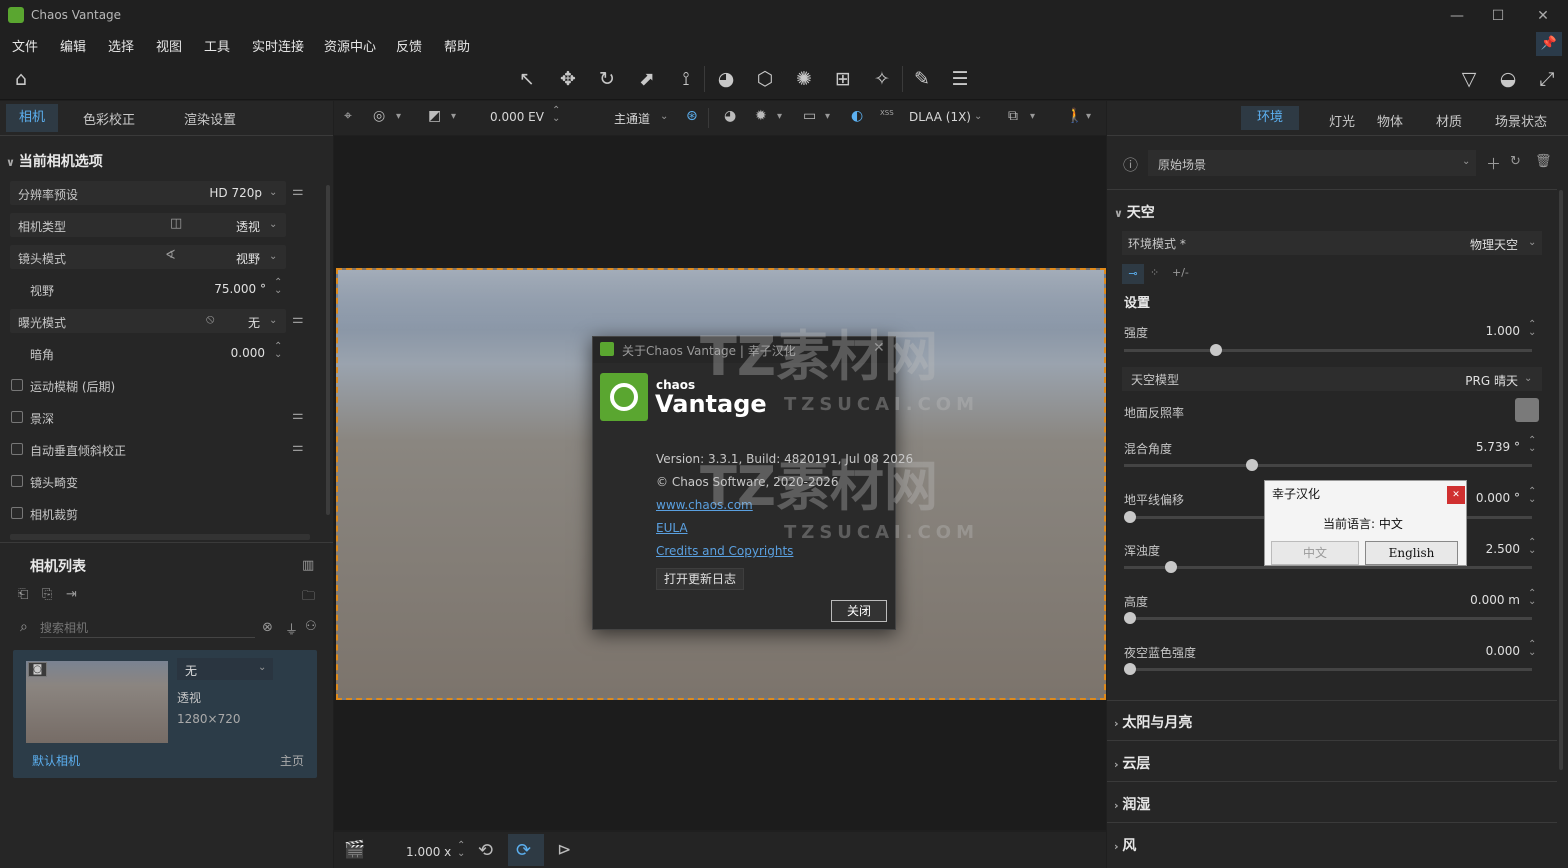 The image size is (1568, 868). What do you see at coordinates (409, 45) in the screenshot?
I see `menu-feedback: 反馈` at bounding box center [409, 45].